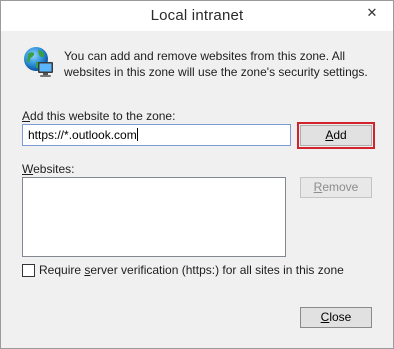 Image resolution: width=394 pixels, height=349 pixels. I want to click on websites-label: Websites:, so click(48, 169).